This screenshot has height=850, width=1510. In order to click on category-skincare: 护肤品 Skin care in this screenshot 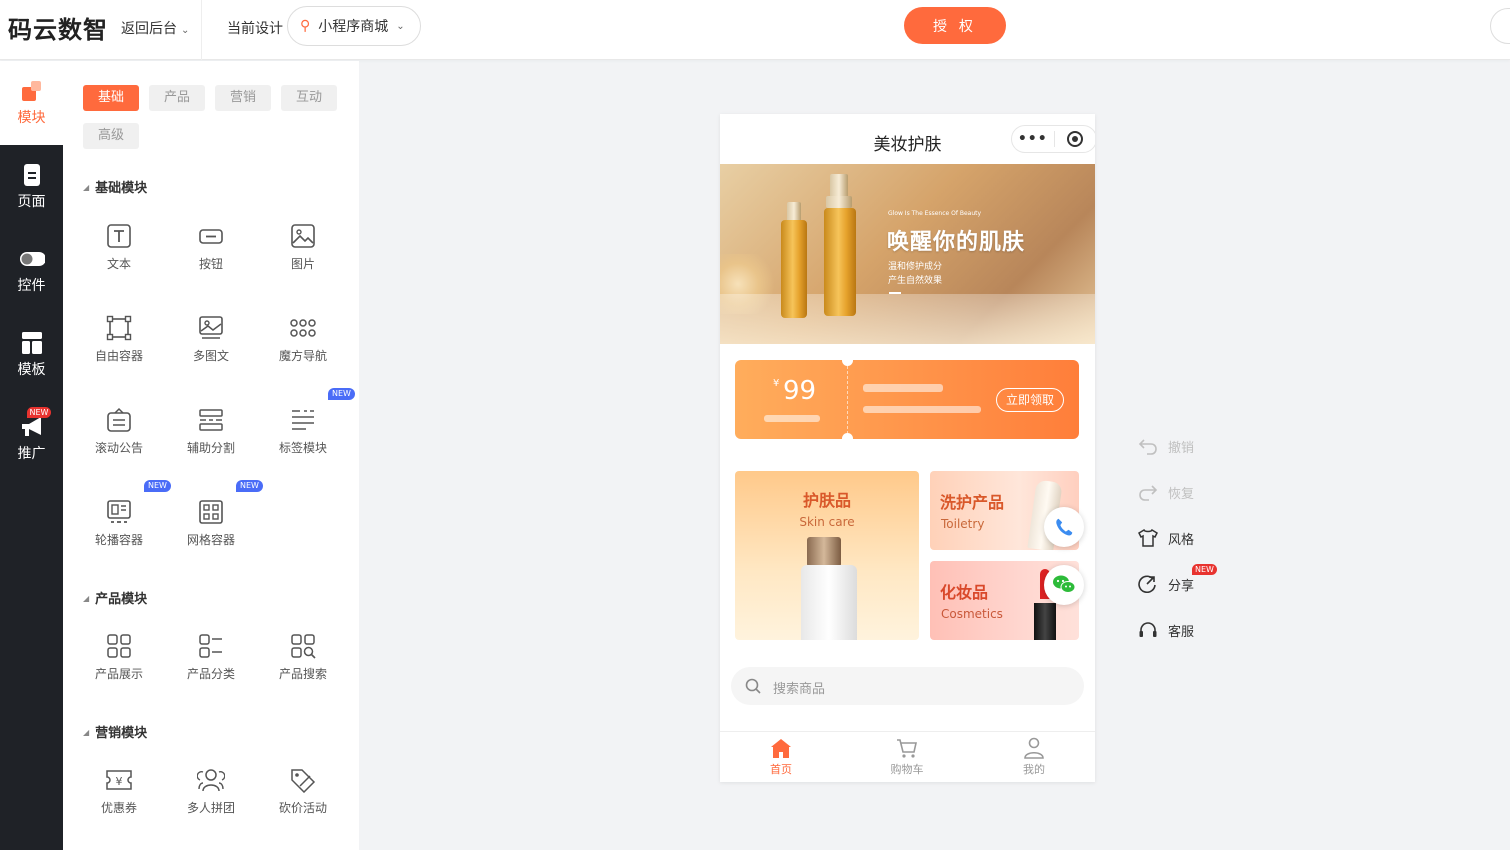, I will do `click(827, 555)`.